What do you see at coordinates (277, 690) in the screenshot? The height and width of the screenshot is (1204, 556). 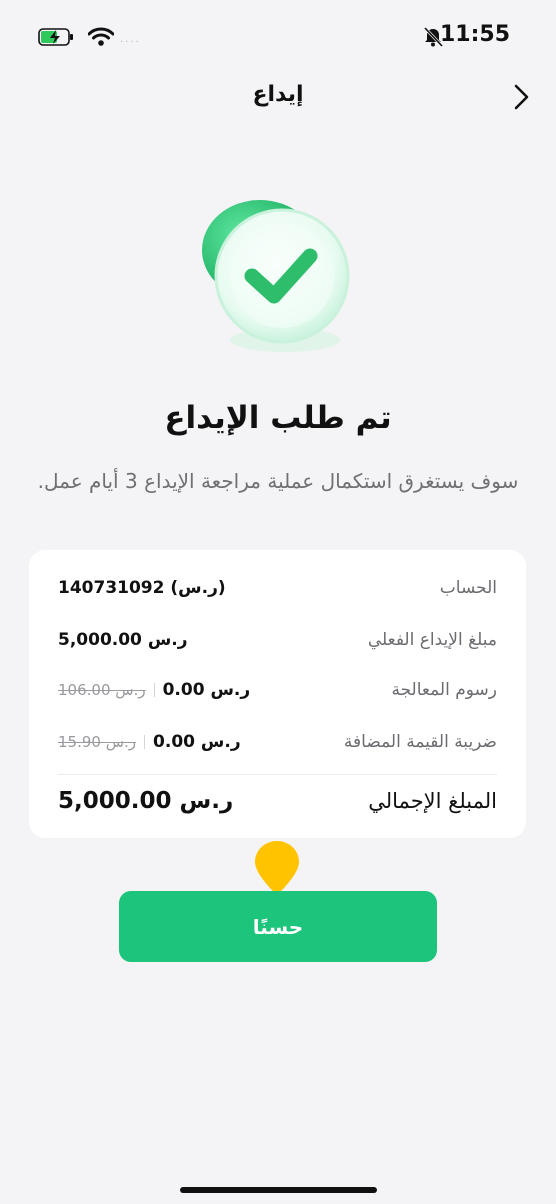 I see `summary-row-processing-fee: رسوم المعالجة 106.00 ر.س 0.00 ر.س` at bounding box center [277, 690].